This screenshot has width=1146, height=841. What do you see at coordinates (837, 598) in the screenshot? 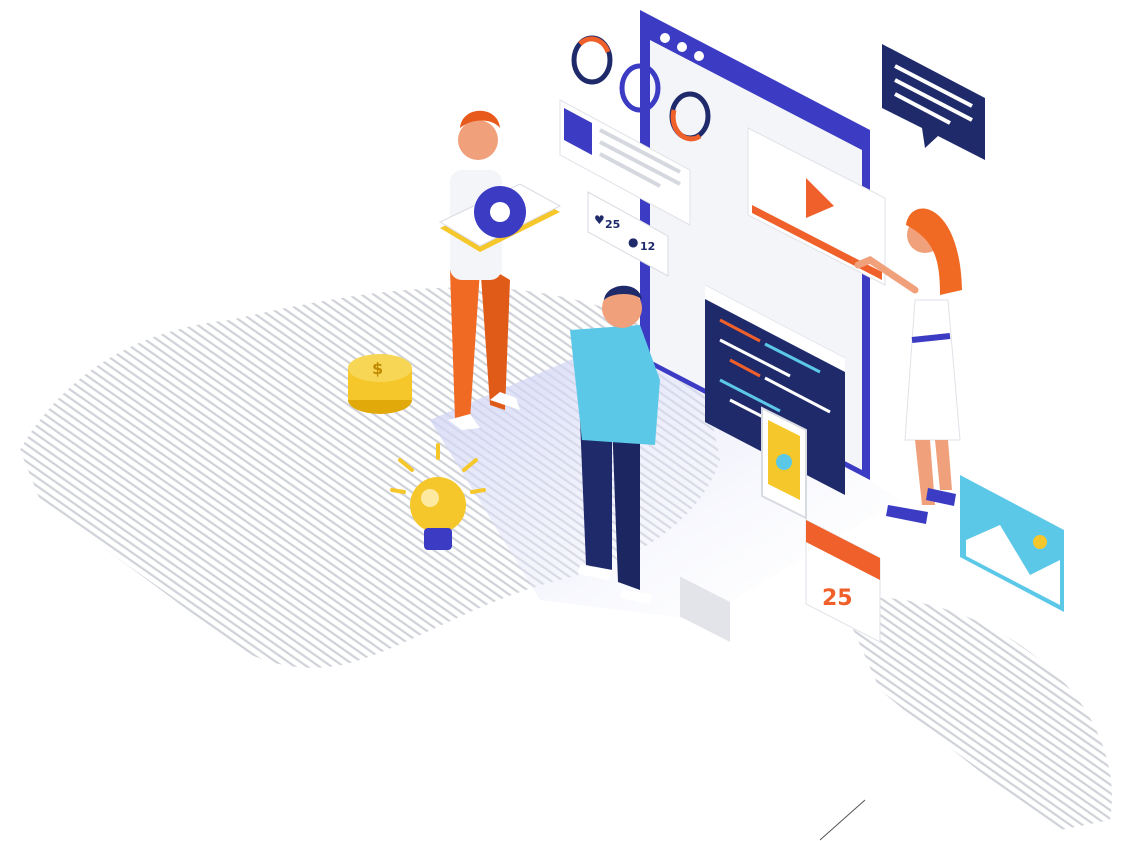
I see `calendar-day: 25` at bounding box center [837, 598].